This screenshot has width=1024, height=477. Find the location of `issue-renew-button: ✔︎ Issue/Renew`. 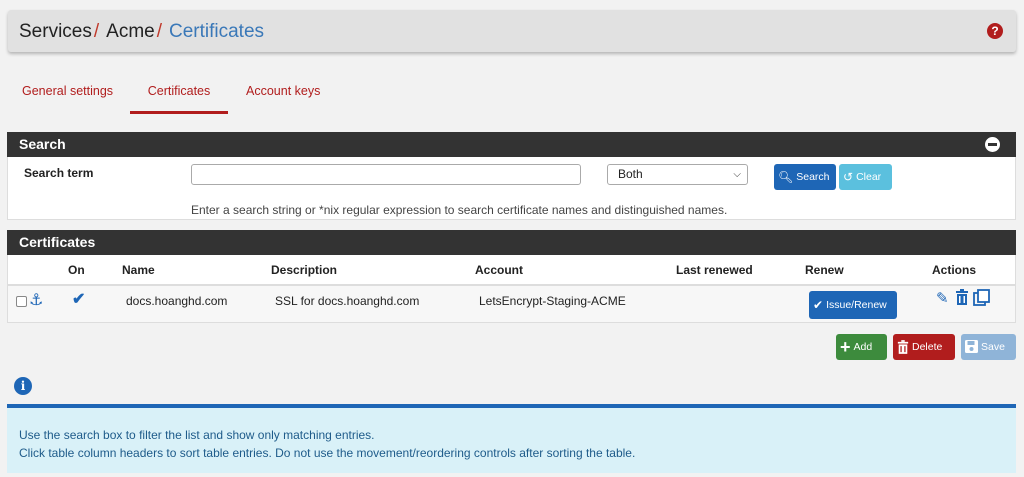

issue-renew-button: ✔︎ Issue/Renew is located at coordinates (853, 305).